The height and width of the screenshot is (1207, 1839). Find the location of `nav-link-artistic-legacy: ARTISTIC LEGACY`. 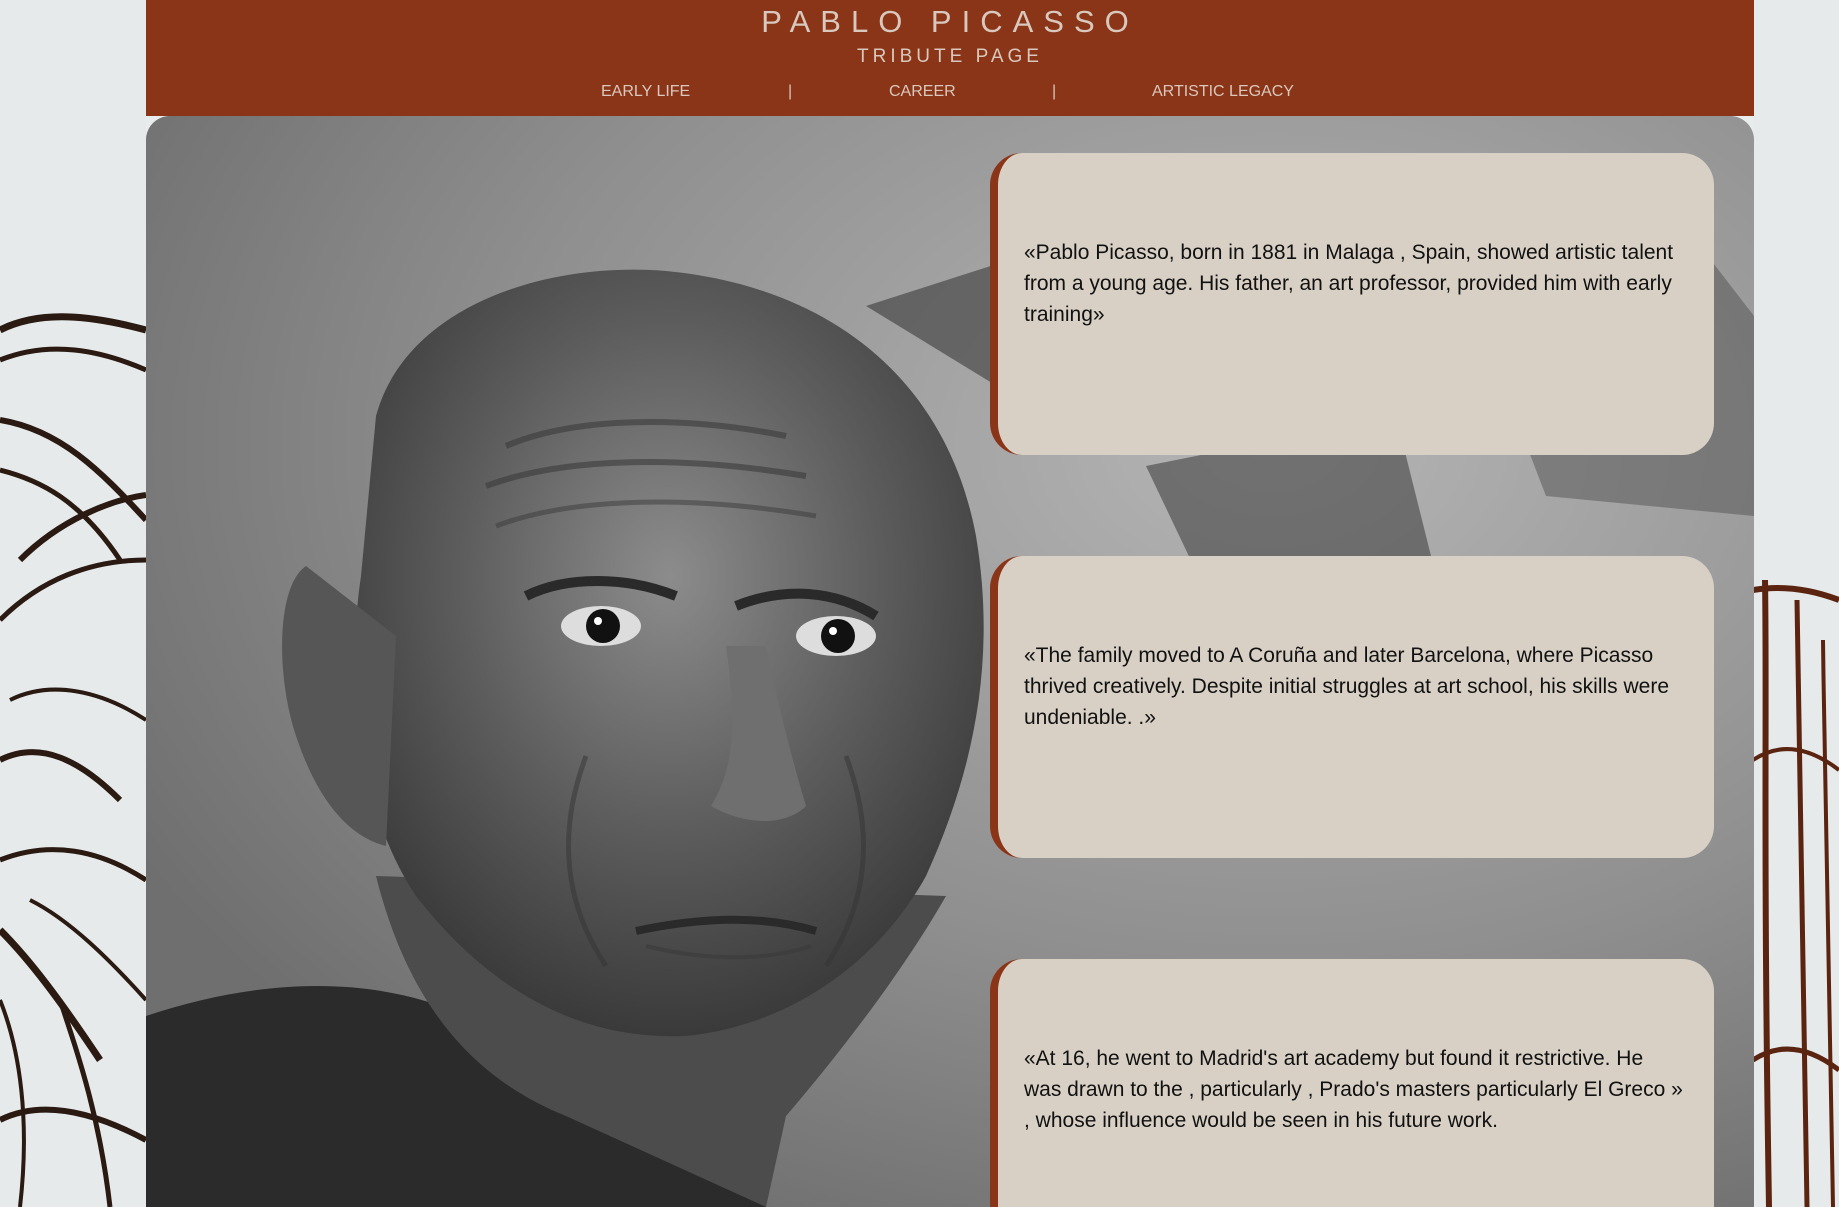

nav-link-artistic-legacy: ARTISTIC LEGACY is located at coordinates (1223, 92).